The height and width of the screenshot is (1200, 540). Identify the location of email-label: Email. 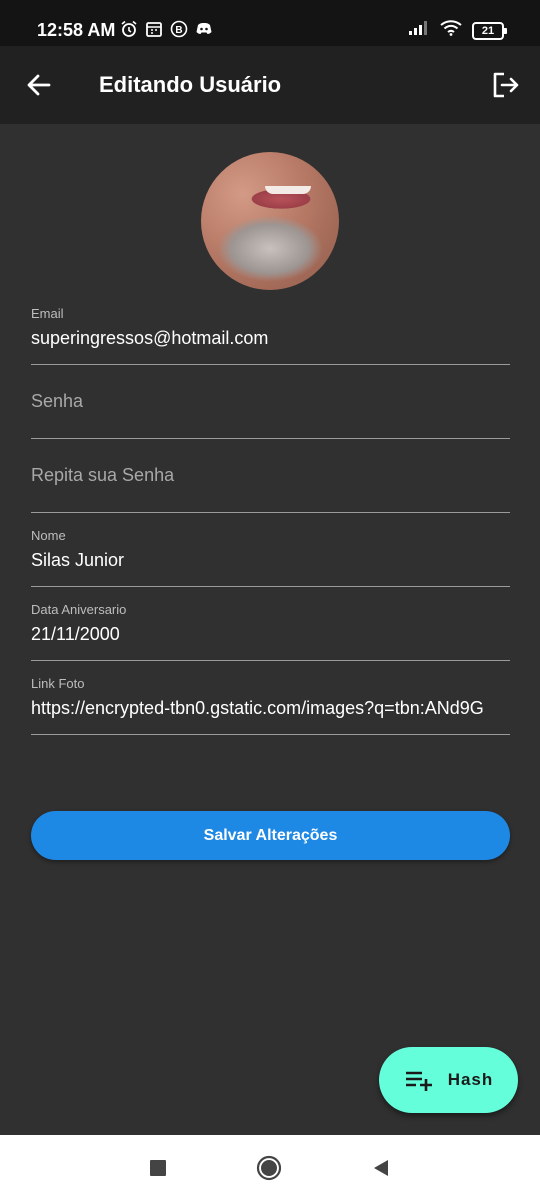
(47, 313).